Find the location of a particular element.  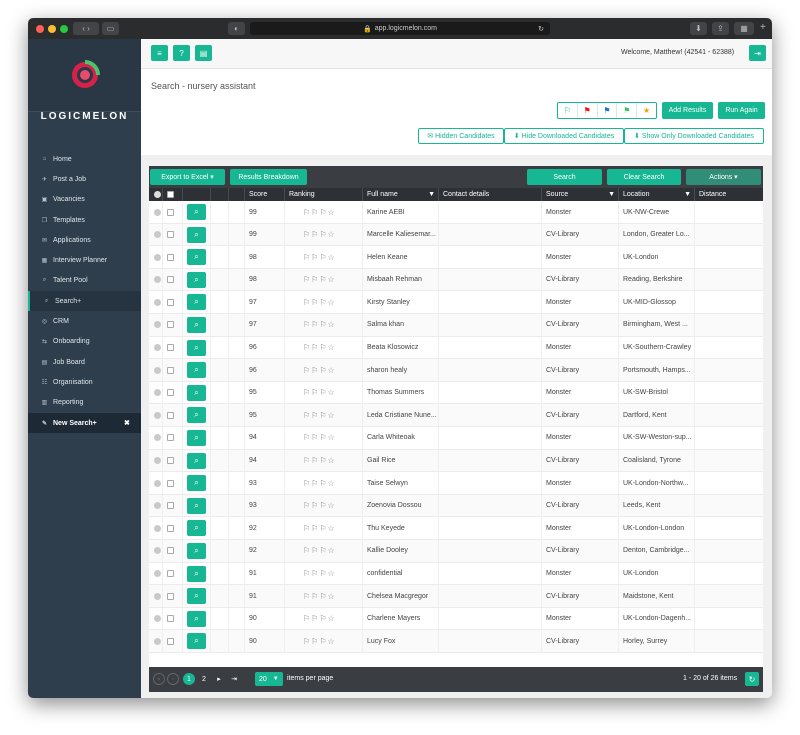

show-downloaded-button: ⬇ Show Only Downloaded Candidates is located at coordinates (694, 136).